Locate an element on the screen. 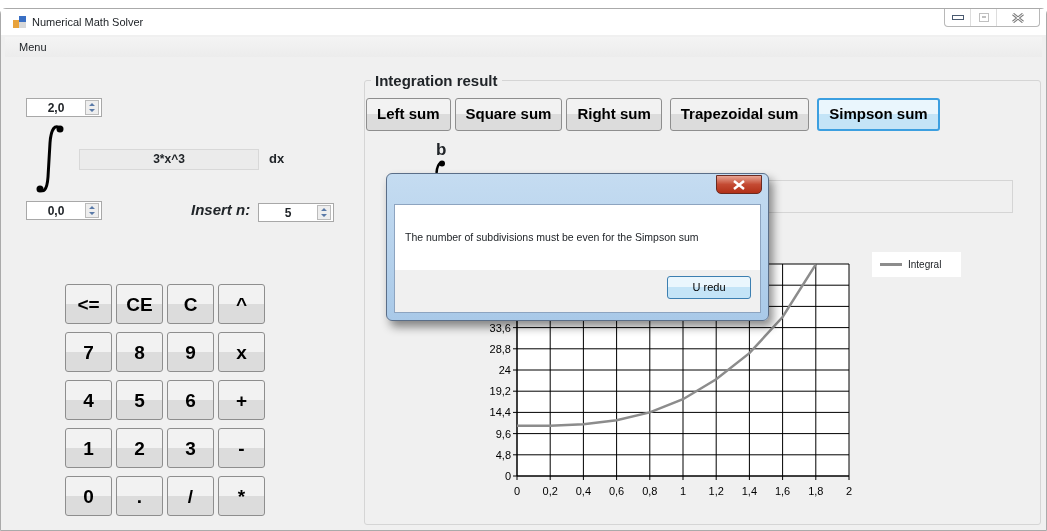 This screenshot has height=531, width=1047. keypad-key: CE is located at coordinates (139, 304).